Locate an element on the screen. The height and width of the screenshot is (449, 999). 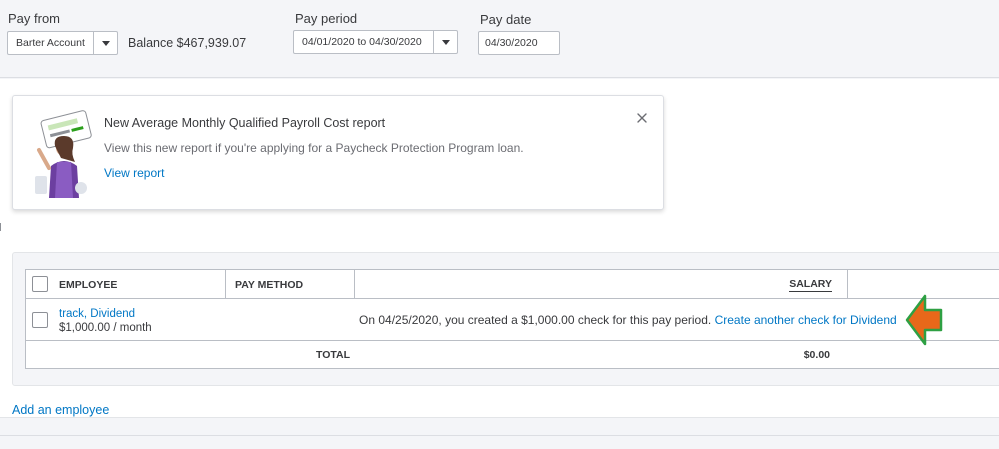
pay-from-label: Pay from is located at coordinates (34, 18).